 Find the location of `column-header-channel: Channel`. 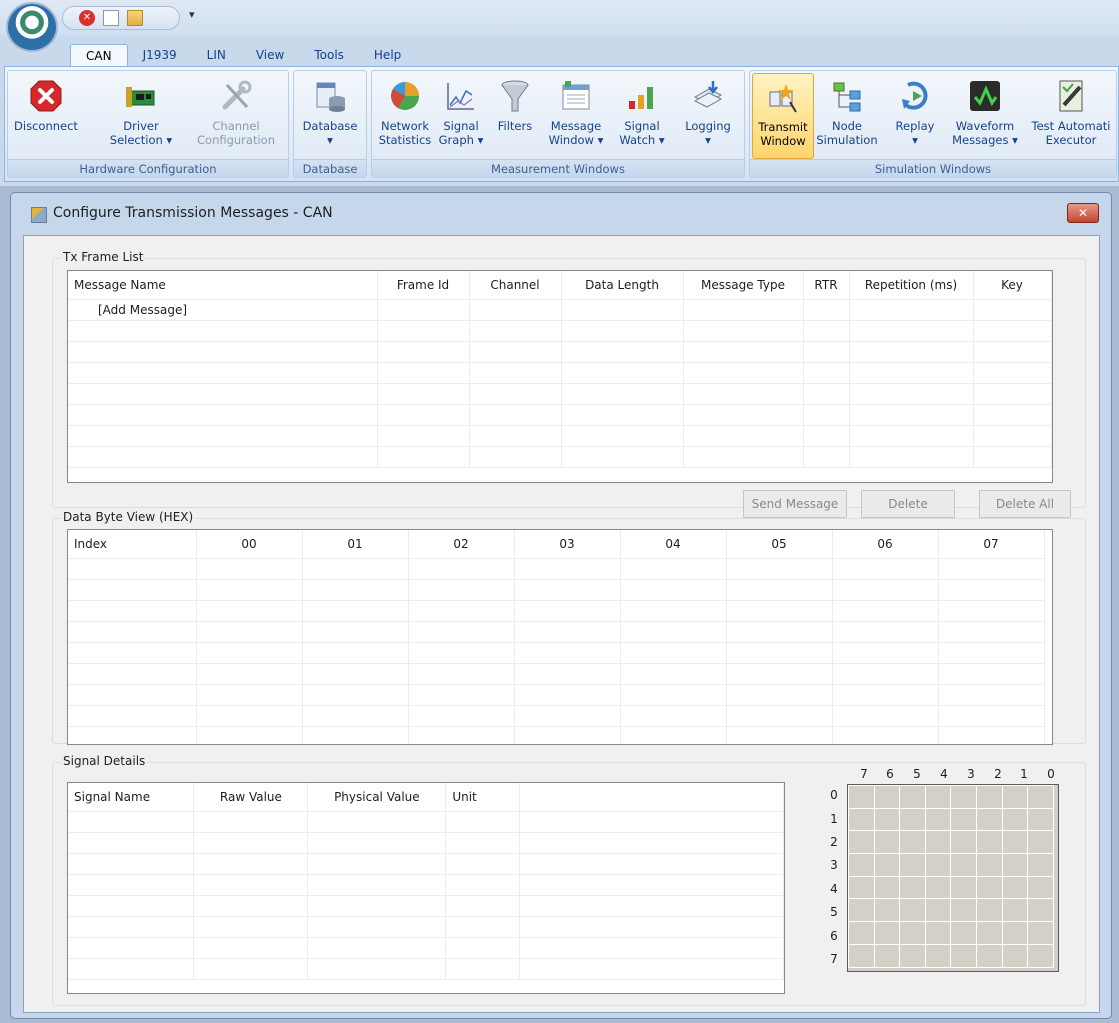

column-header-channel: Channel is located at coordinates (515, 285).